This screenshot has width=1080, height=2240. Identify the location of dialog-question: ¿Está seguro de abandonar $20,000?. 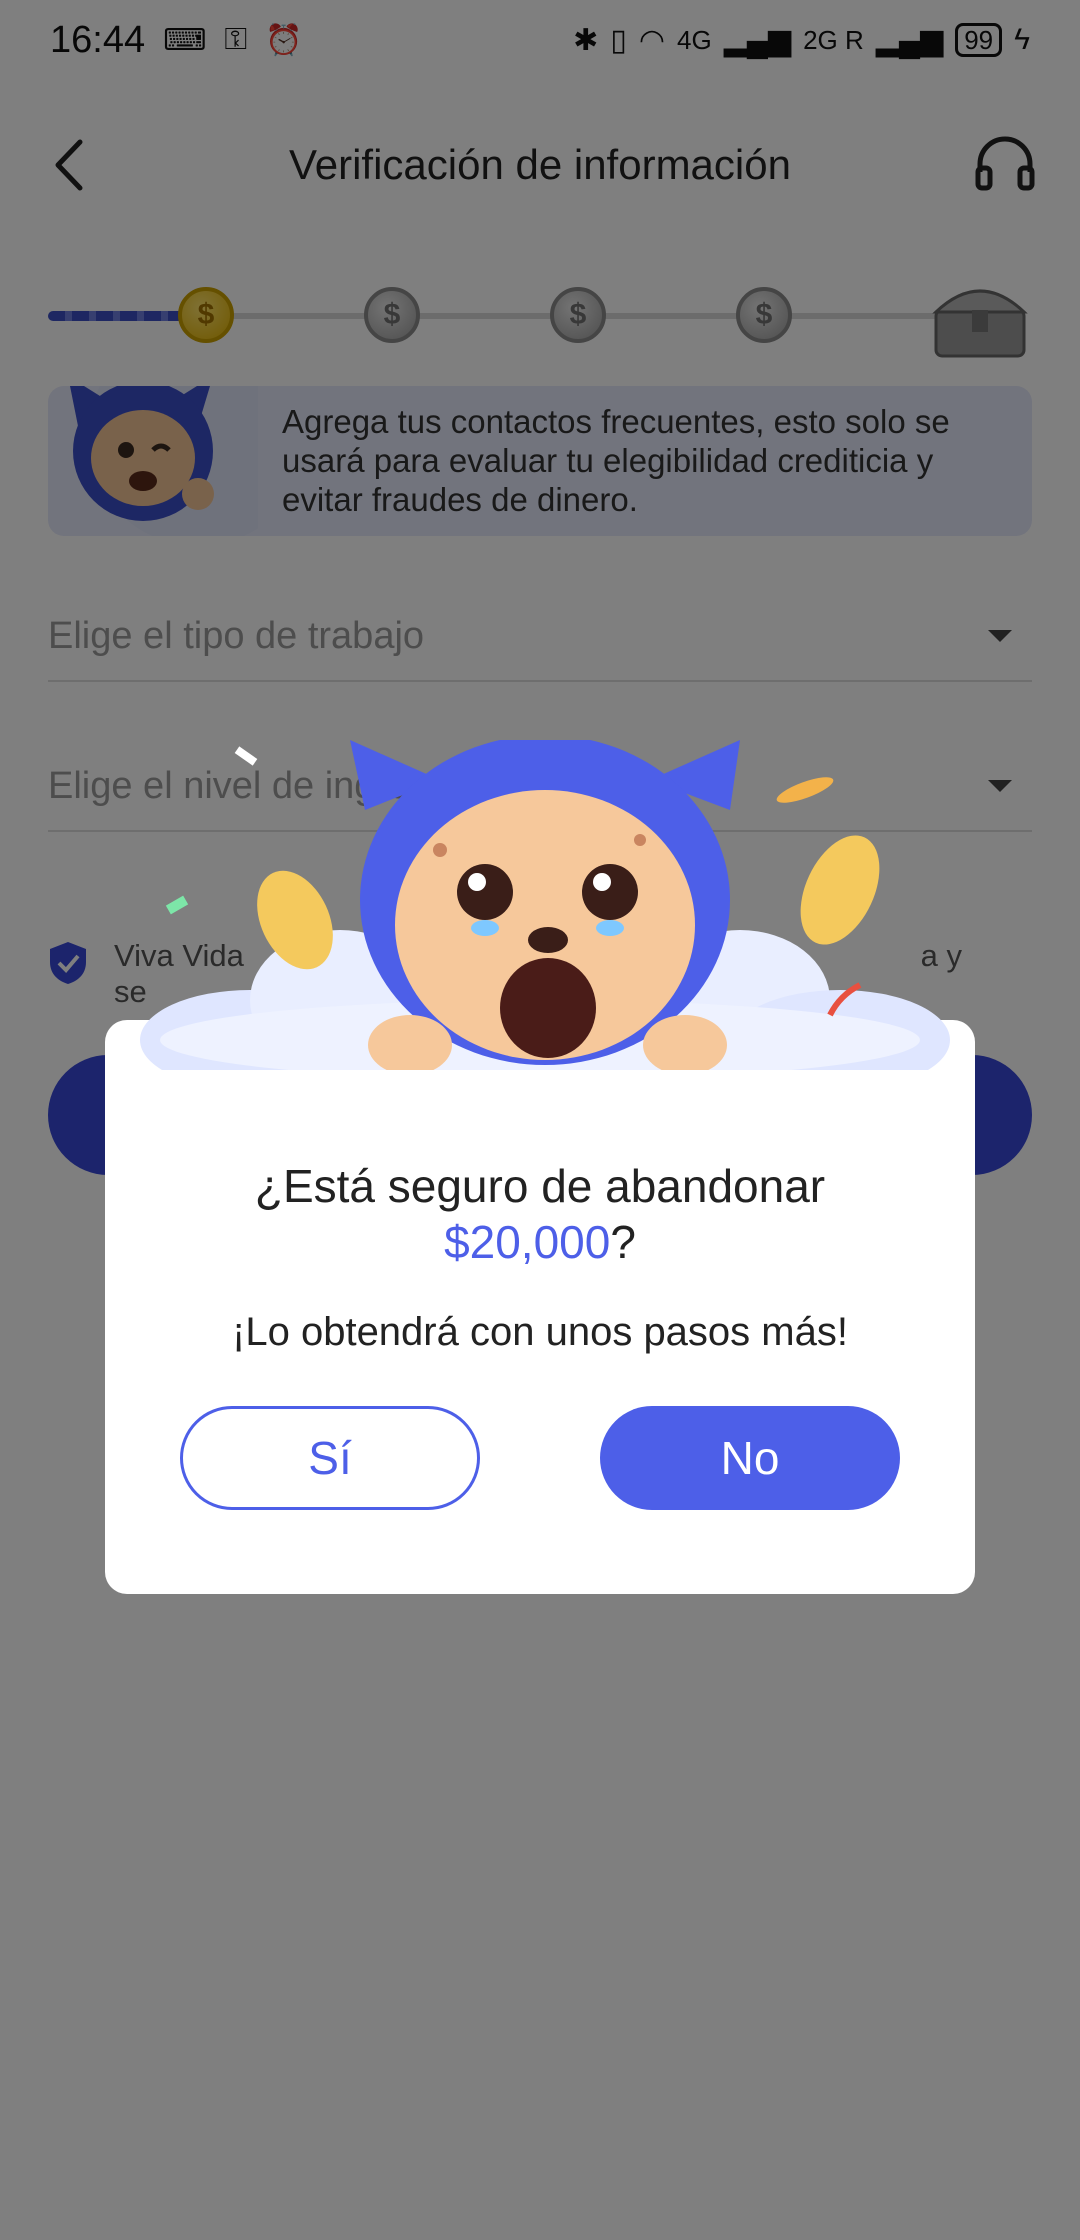
(540, 1214).